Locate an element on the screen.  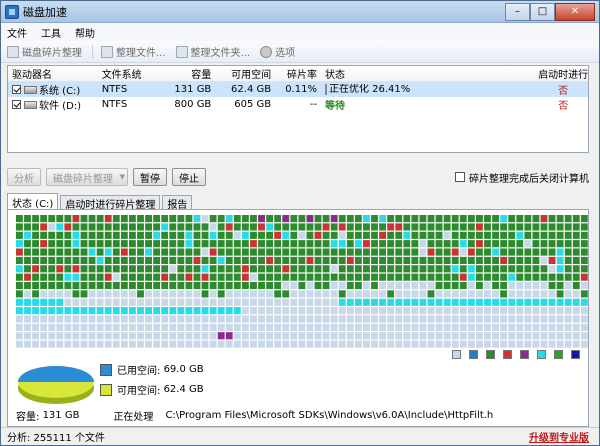
defrag-tool-button: 磁盘碎片整理 is located at coordinates (44, 51).